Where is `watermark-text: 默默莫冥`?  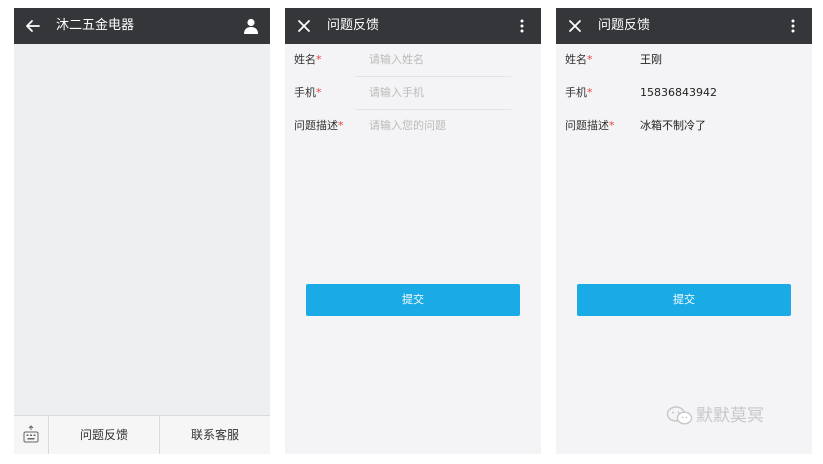 watermark-text: 默默莫冥 is located at coordinates (730, 416).